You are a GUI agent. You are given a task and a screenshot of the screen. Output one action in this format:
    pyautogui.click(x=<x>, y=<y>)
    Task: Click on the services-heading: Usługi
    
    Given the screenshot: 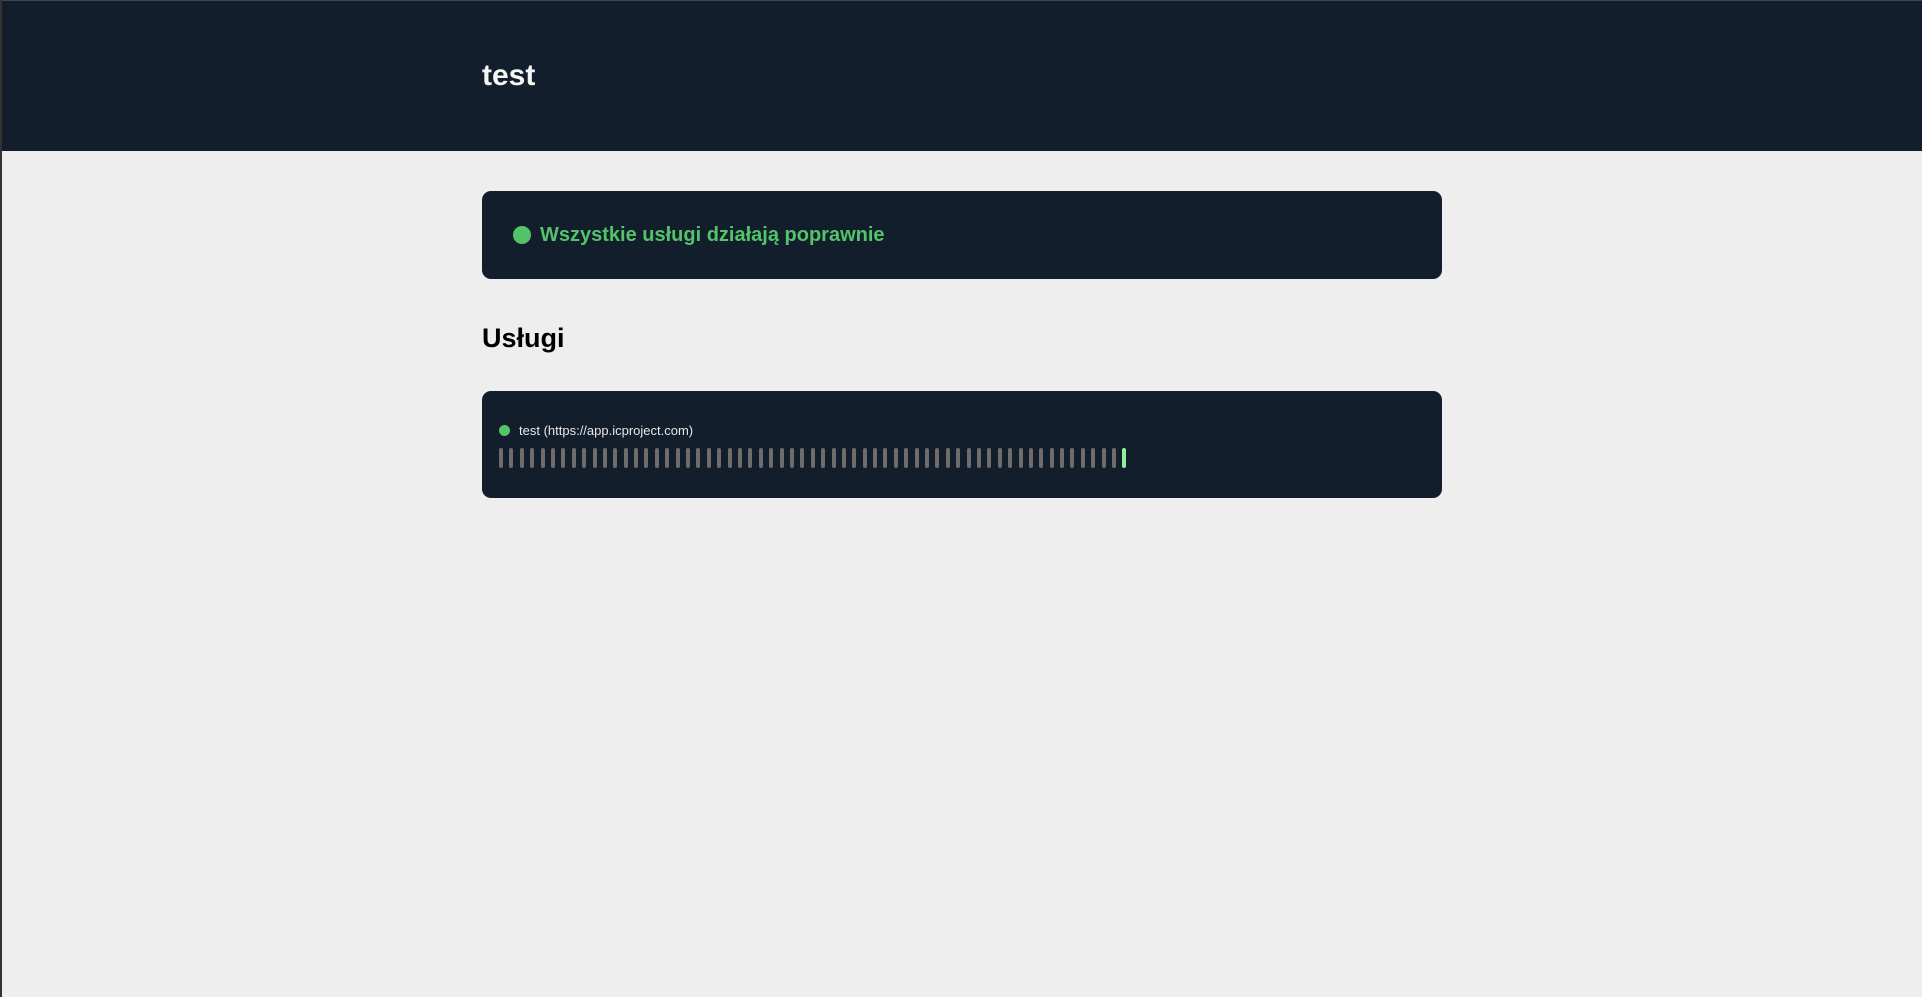 What is the action you would take?
    pyautogui.click(x=523, y=338)
    